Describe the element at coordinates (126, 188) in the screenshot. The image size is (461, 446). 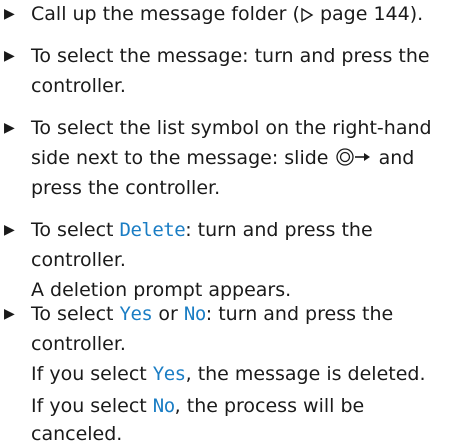
I see `step-text: press the controller.` at that location.